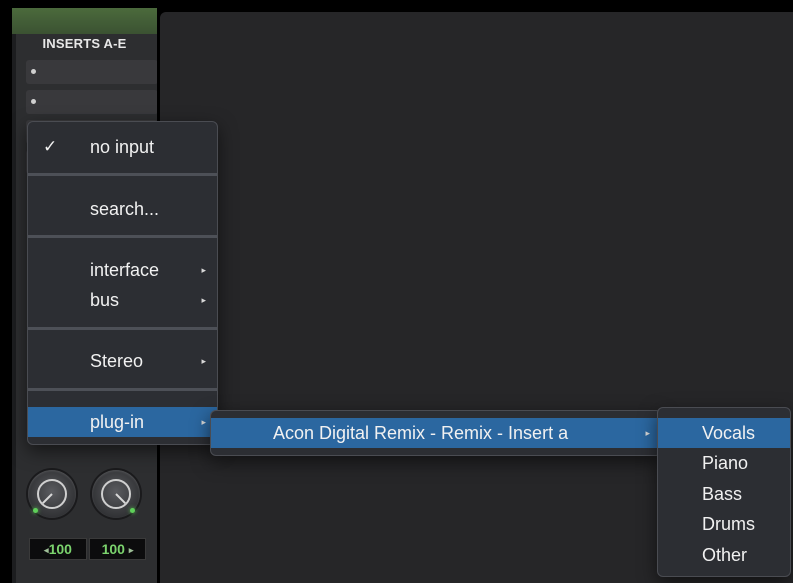 The image size is (793, 583). Describe the element at coordinates (131, 550) in the screenshot. I see `pan-right-arrow-icon: ▸` at that location.